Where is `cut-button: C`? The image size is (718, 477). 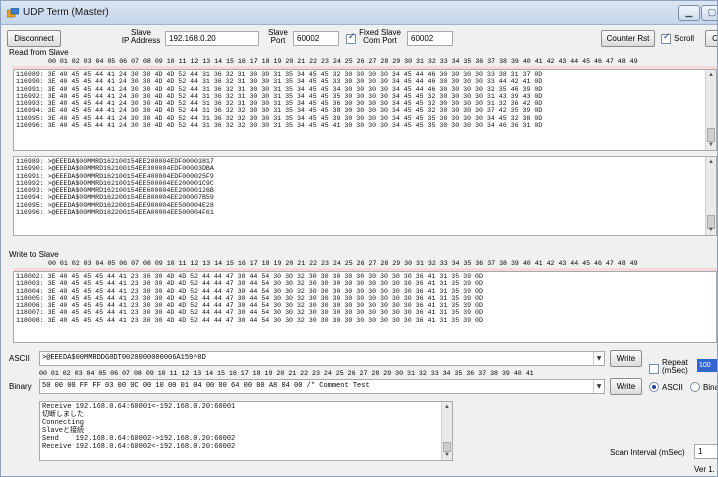
cut-button: C is located at coordinates (711, 38).